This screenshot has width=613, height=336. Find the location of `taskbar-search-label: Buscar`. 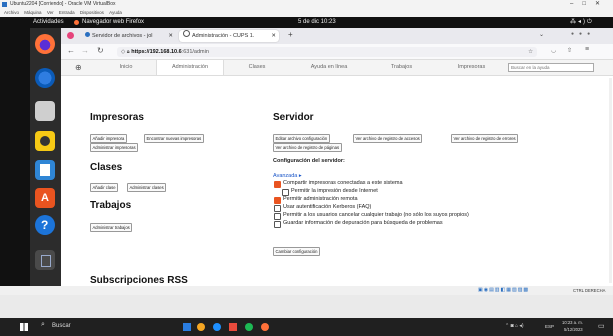

taskbar-search-label: Buscar is located at coordinates (61, 326).